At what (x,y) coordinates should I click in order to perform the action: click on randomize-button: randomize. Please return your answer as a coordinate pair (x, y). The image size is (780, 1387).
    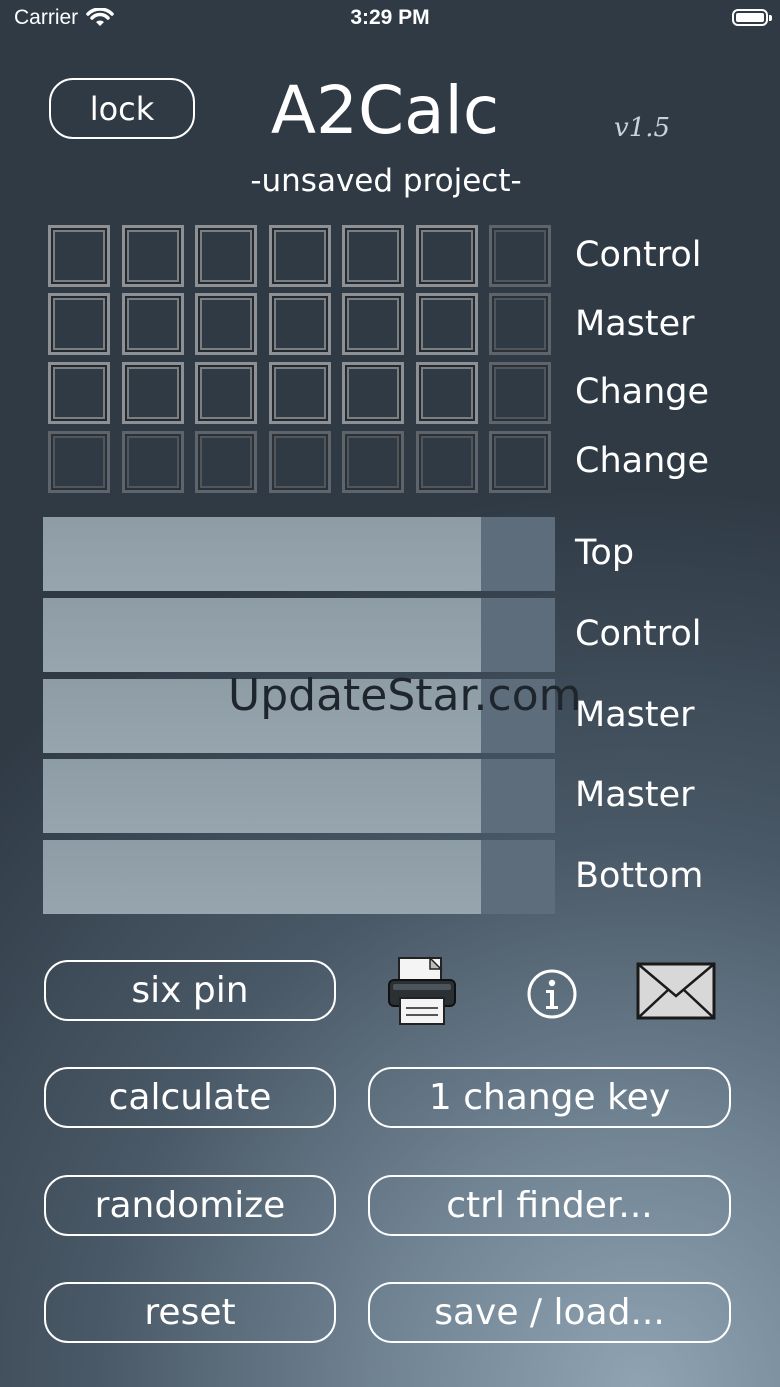
    Looking at the image, I should click on (190, 1205).